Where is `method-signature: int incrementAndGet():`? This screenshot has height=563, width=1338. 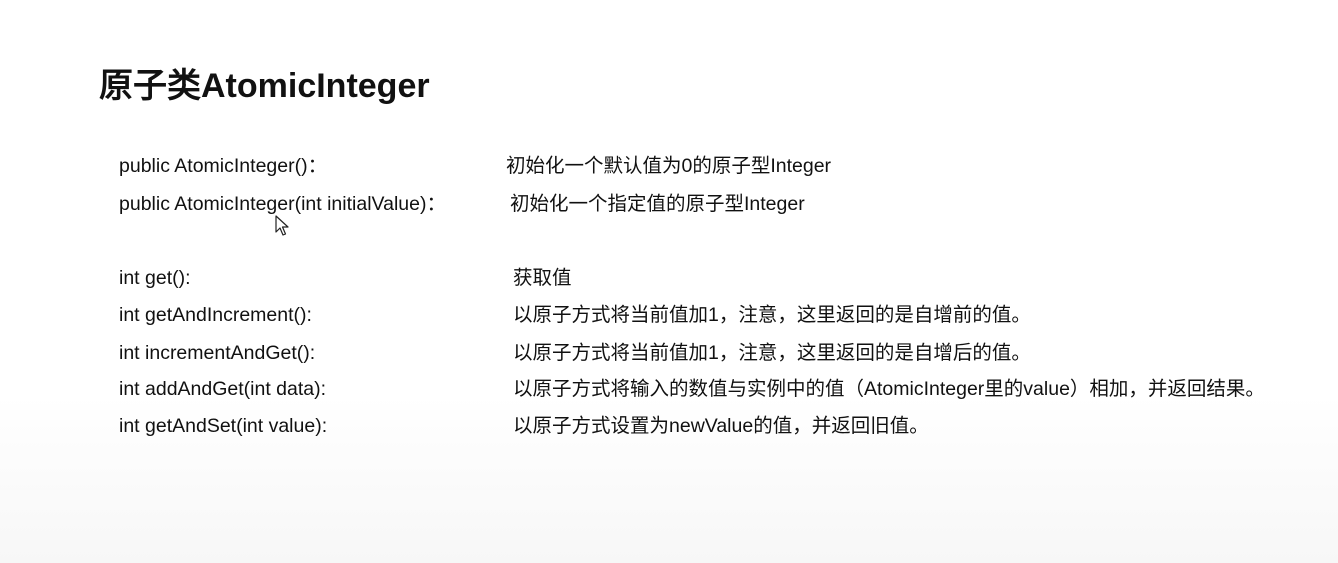
method-signature: int incrementAndGet(): is located at coordinates (217, 353).